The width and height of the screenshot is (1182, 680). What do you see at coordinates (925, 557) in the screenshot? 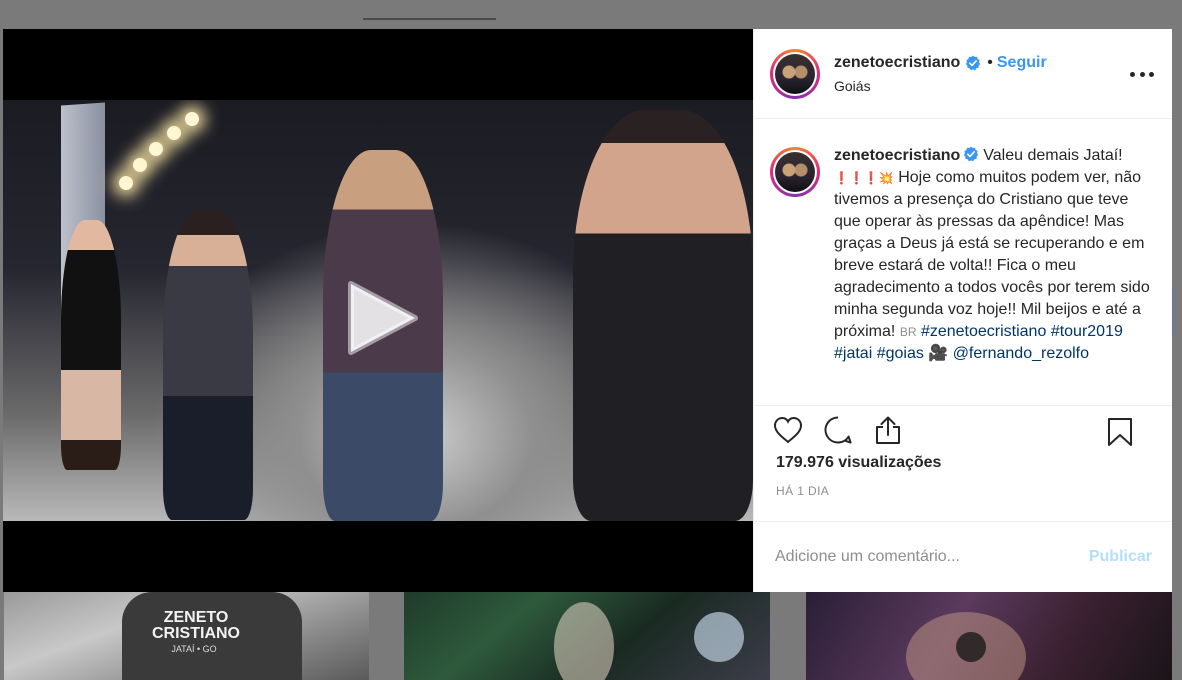
I see `comment-input` at bounding box center [925, 557].